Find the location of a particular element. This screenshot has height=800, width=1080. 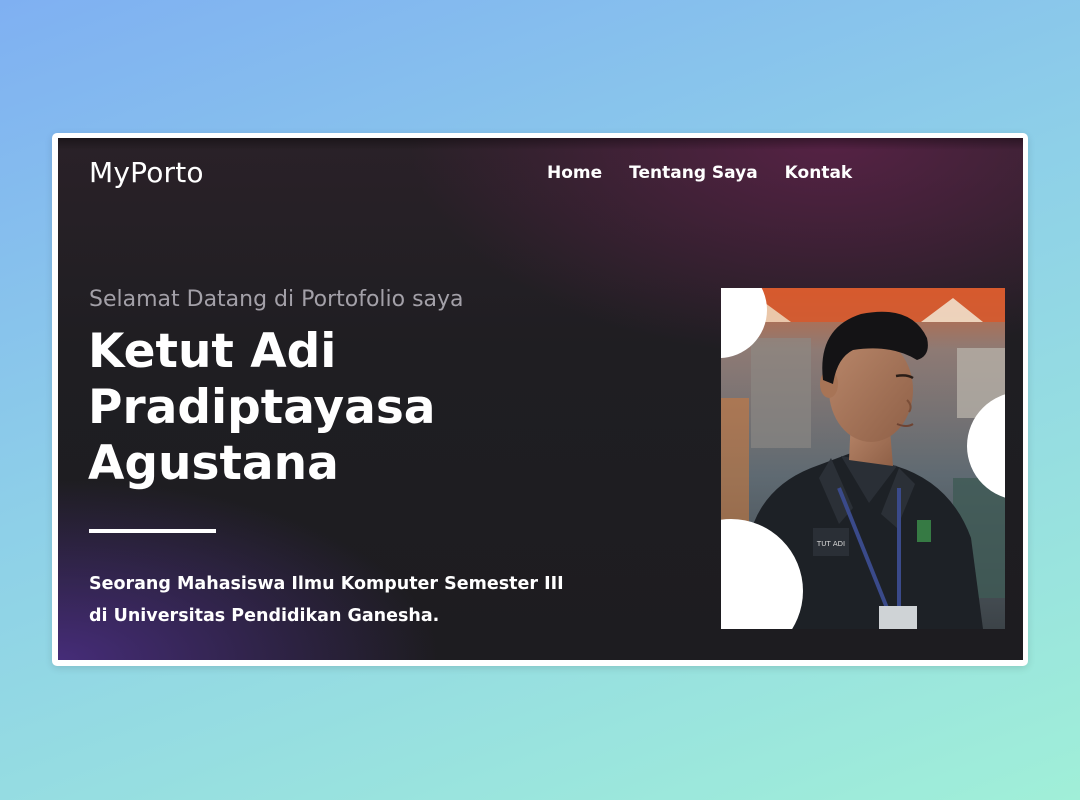

hero-name: Ketut Adi Pradiptayasa Agustana is located at coordinates (298, 408).